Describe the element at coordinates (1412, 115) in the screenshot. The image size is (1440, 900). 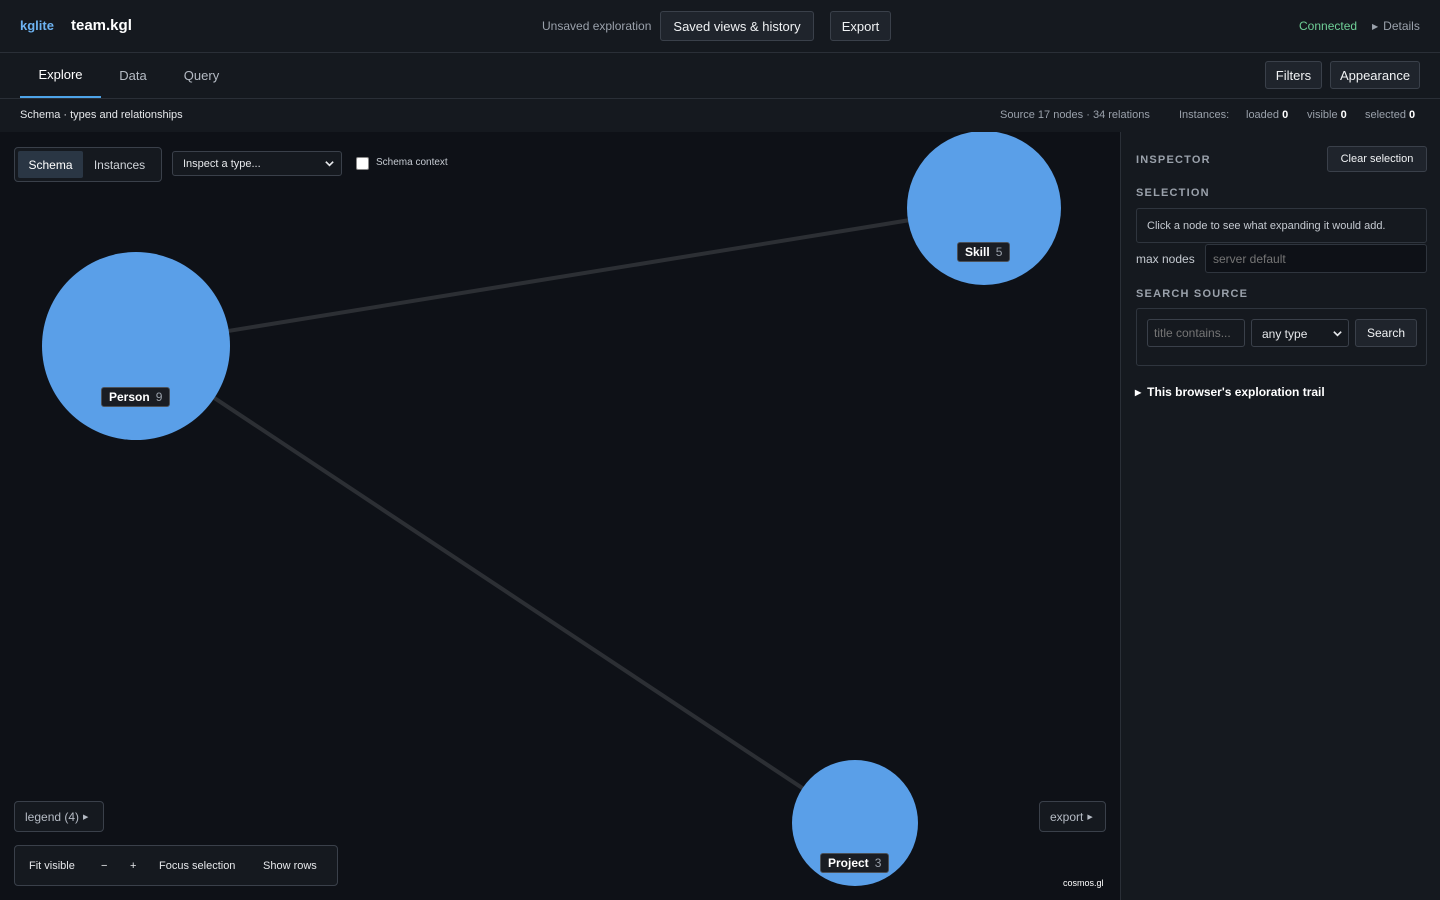
I see `selected-value: 0` at that location.